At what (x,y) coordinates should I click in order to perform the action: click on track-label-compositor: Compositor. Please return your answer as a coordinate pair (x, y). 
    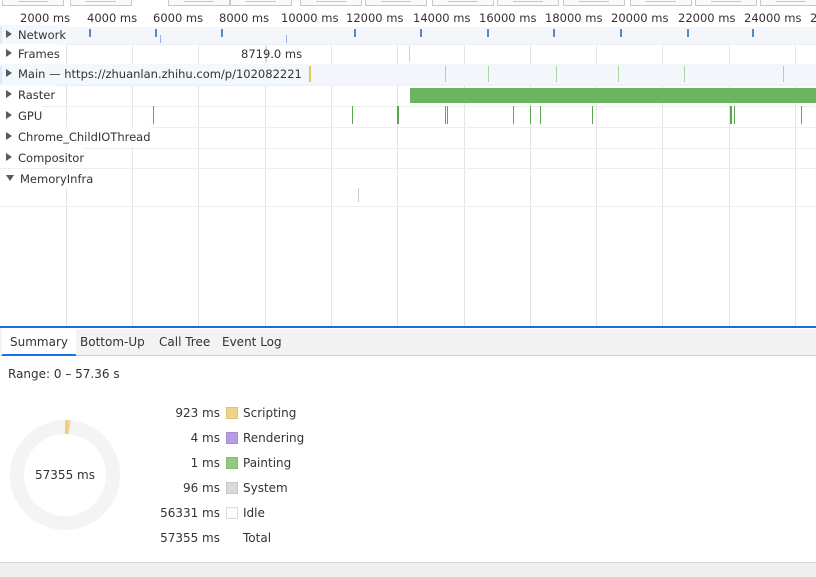
    Looking at the image, I should click on (42, 158).